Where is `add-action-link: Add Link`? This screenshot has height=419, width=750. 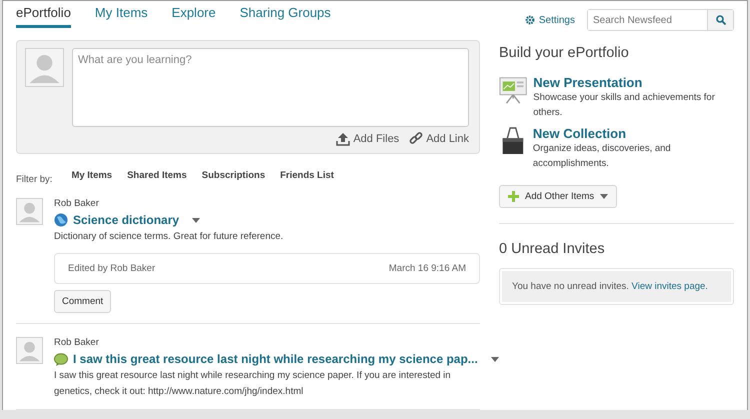
add-action-link: Add Link is located at coordinates (439, 139).